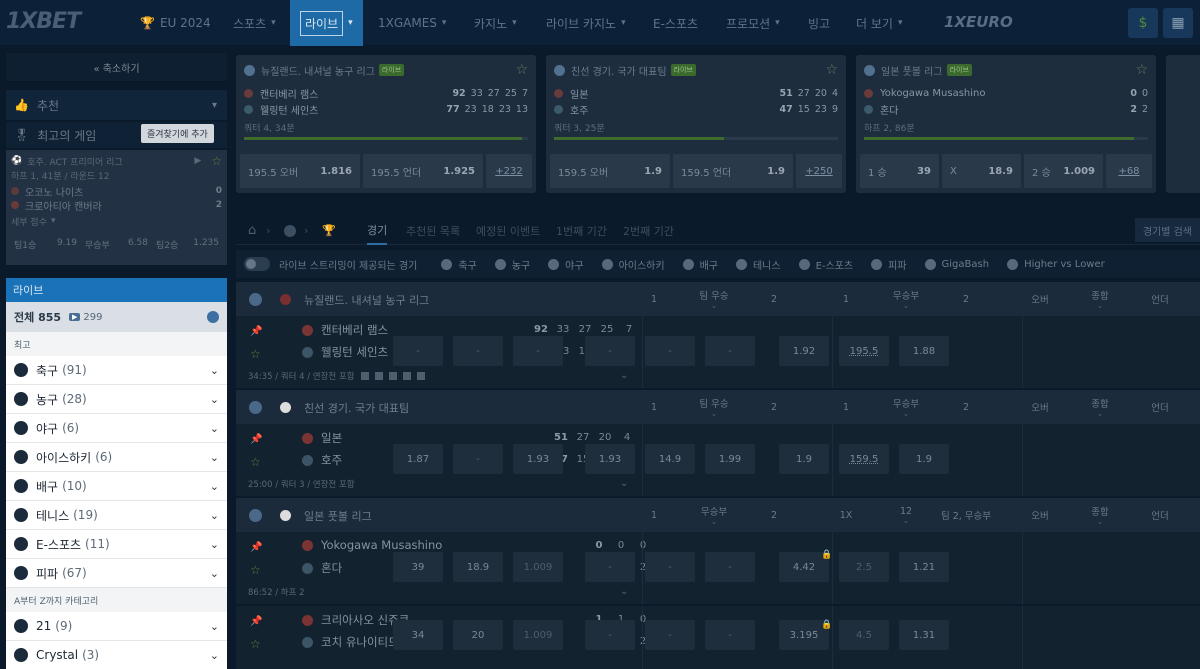 The width and height of the screenshot is (1200, 669). Describe the element at coordinates (1183, 124) in the screenshot. I see `featured-card-partial` at that location.